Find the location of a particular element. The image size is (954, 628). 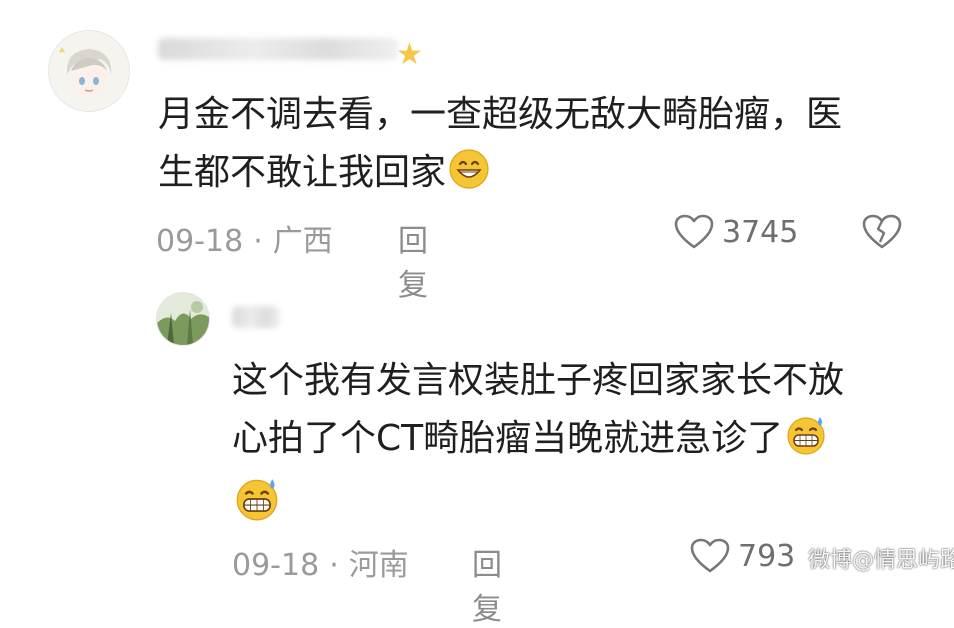

comment-text-line-2-content: 心拍了个CT畸胎瘤当晚就进急诊了 is located at coordinates (508, 438).